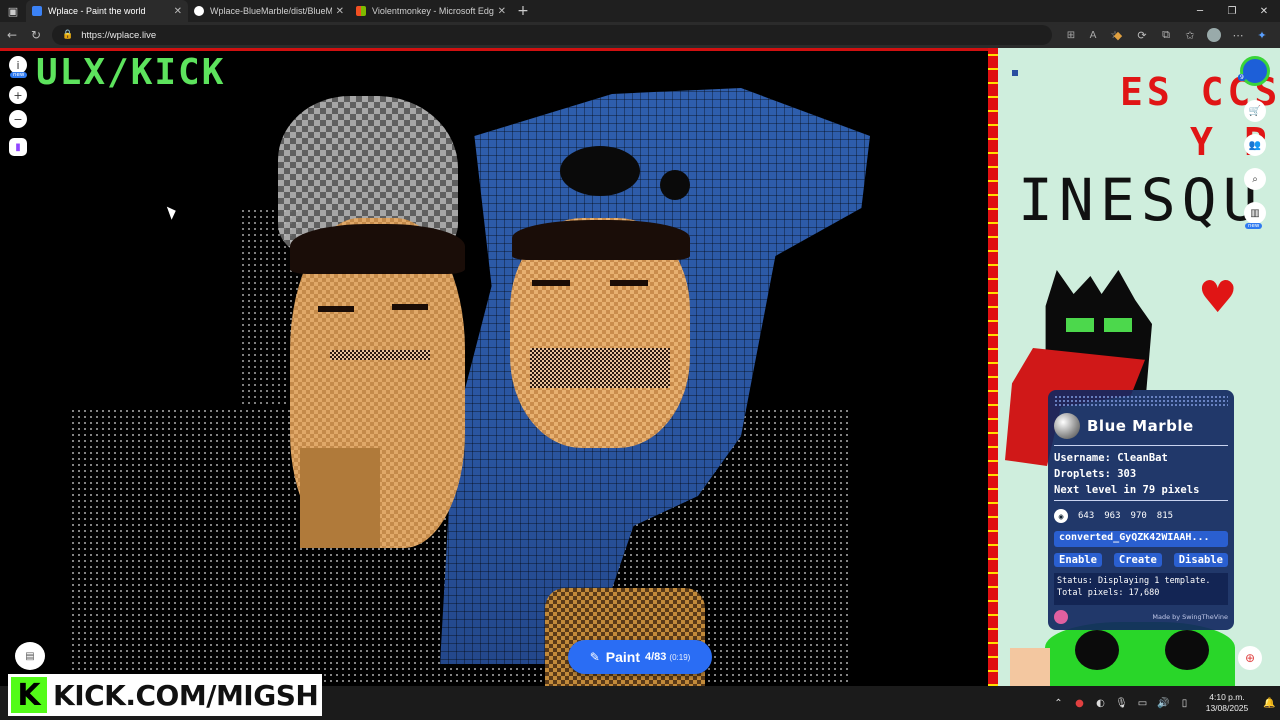  What do you see at coordinates (1080, 325) in the screenshot?
I see `pixel-art-cat-eye` at bounding box center [1080, 325].